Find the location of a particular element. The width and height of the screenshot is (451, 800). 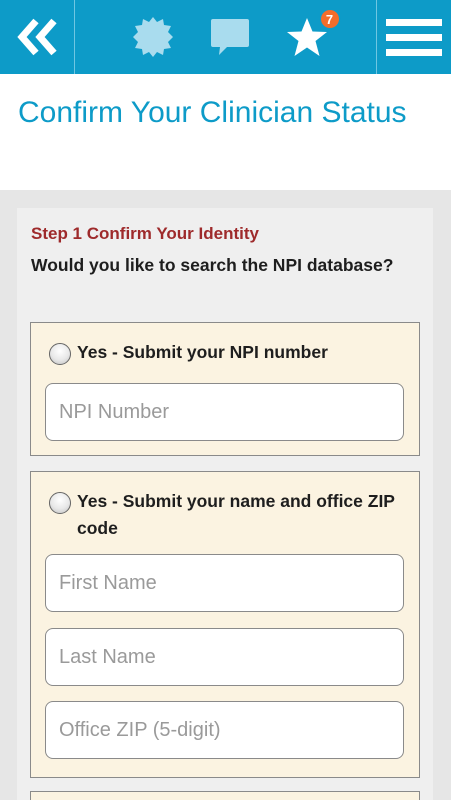

name-zip-option-radio is located at coordinates (60, 503).